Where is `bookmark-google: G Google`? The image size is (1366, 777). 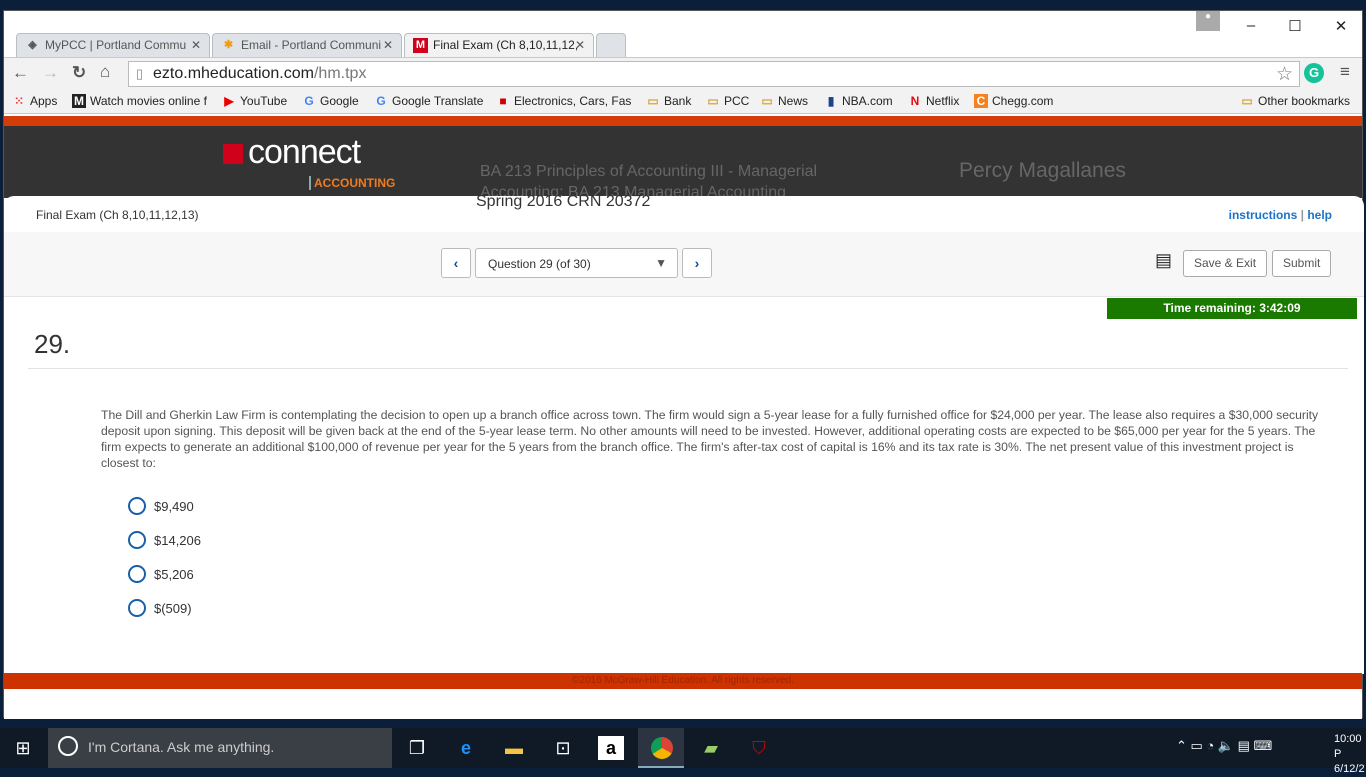
bookmark-google: G Google is located at coordinates (330, 101).